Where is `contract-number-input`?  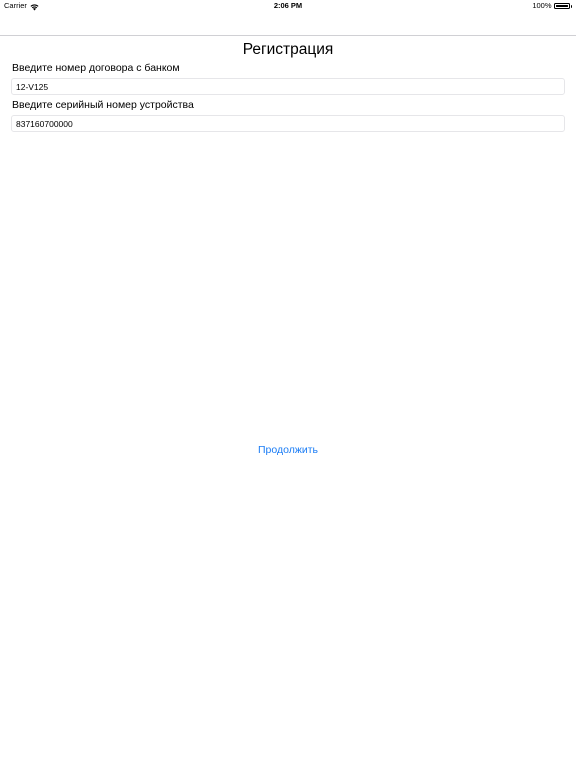
contract-number-input is located at coordinates (288, 86).